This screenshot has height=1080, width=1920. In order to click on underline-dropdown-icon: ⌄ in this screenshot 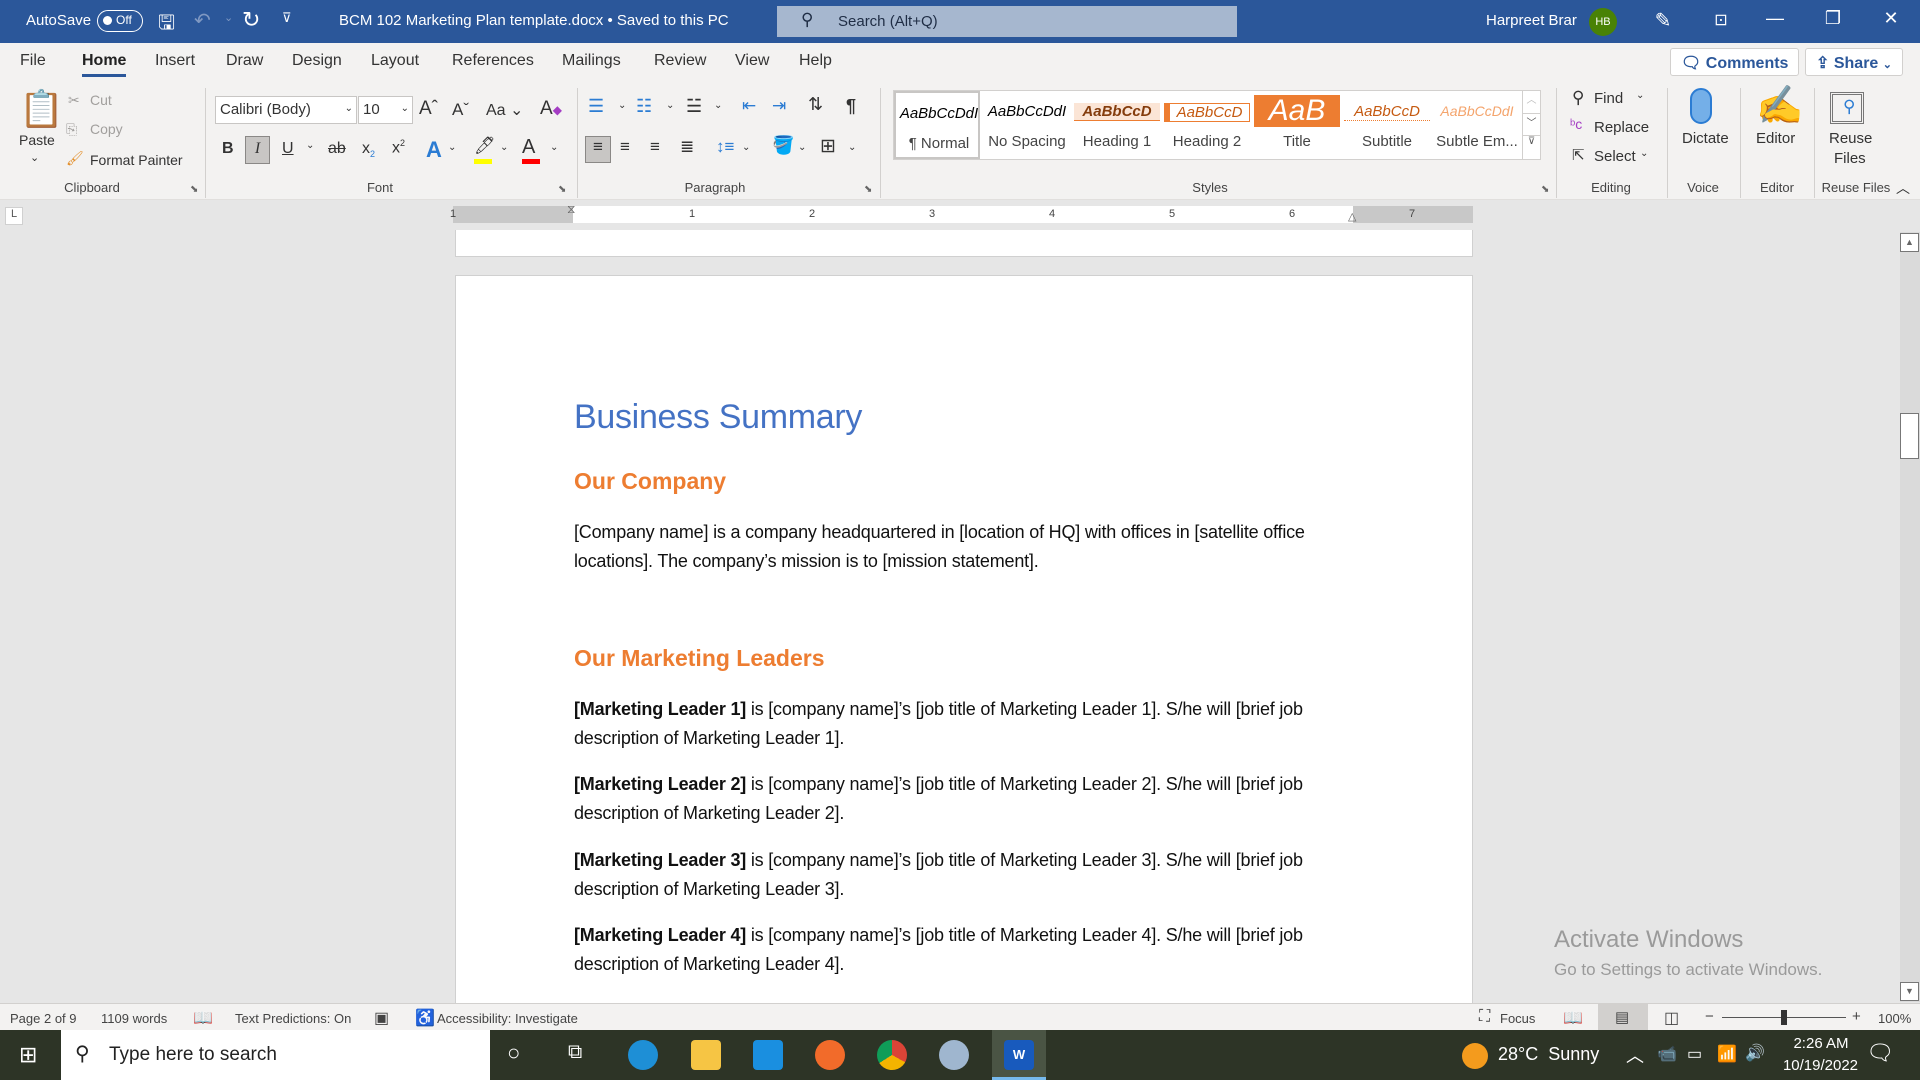, I will do `click(310, 145)`.